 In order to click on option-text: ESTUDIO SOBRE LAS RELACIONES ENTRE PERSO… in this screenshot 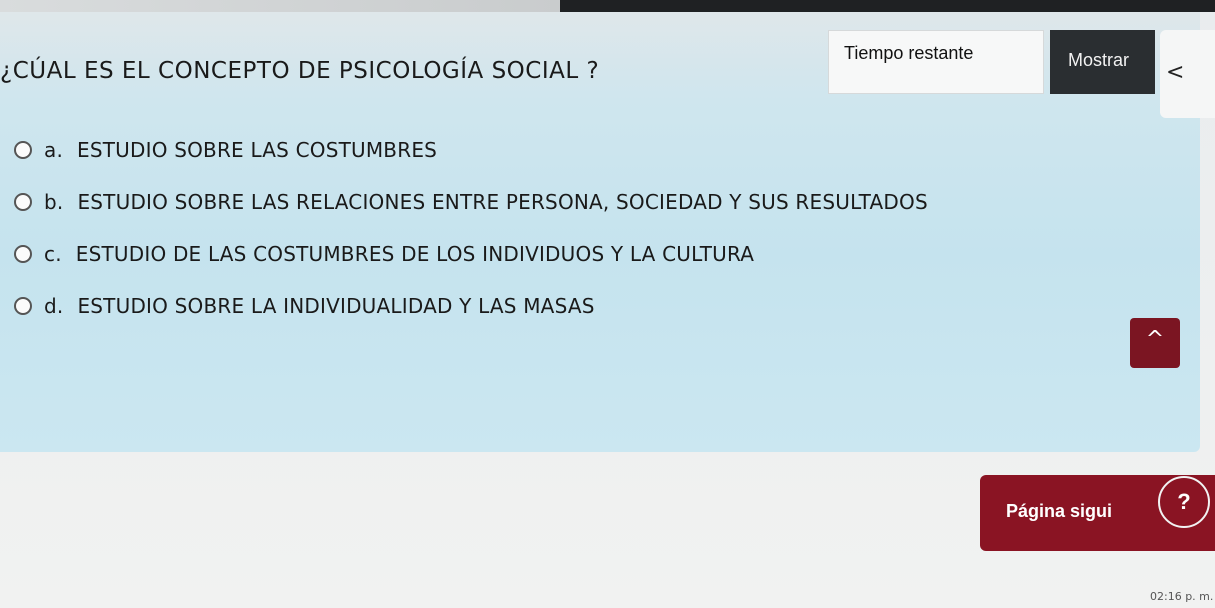, I will do `click(502, 202)`.